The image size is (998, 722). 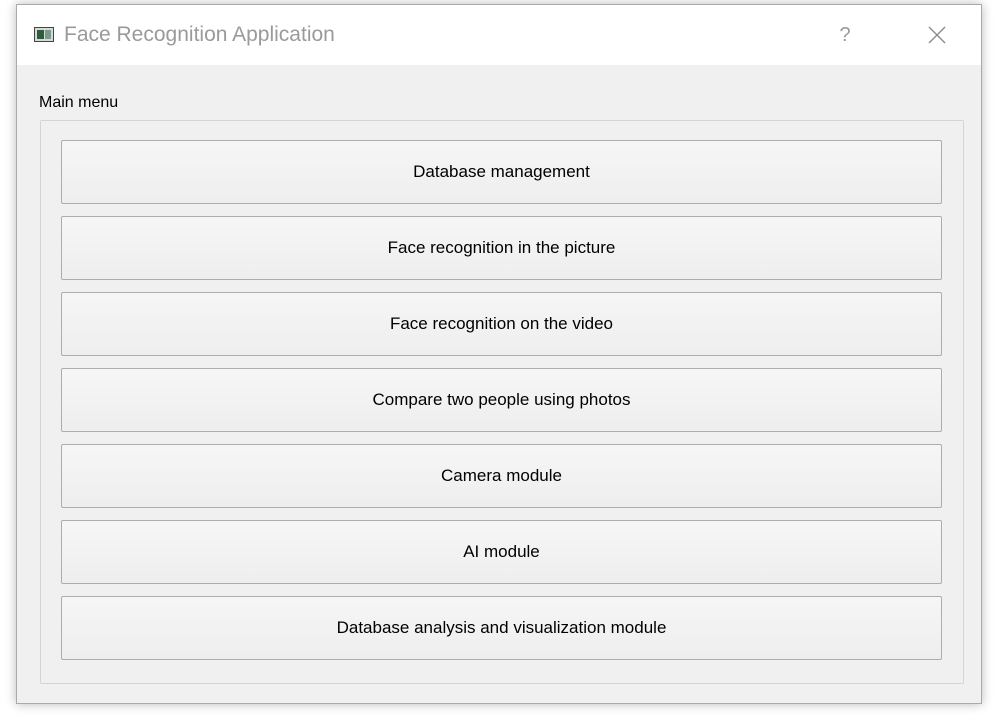 What do you see at coordinates (79, 102) in the screenshot?
I see `main-menu-label: Main menu` at bounding box center [79, 102].